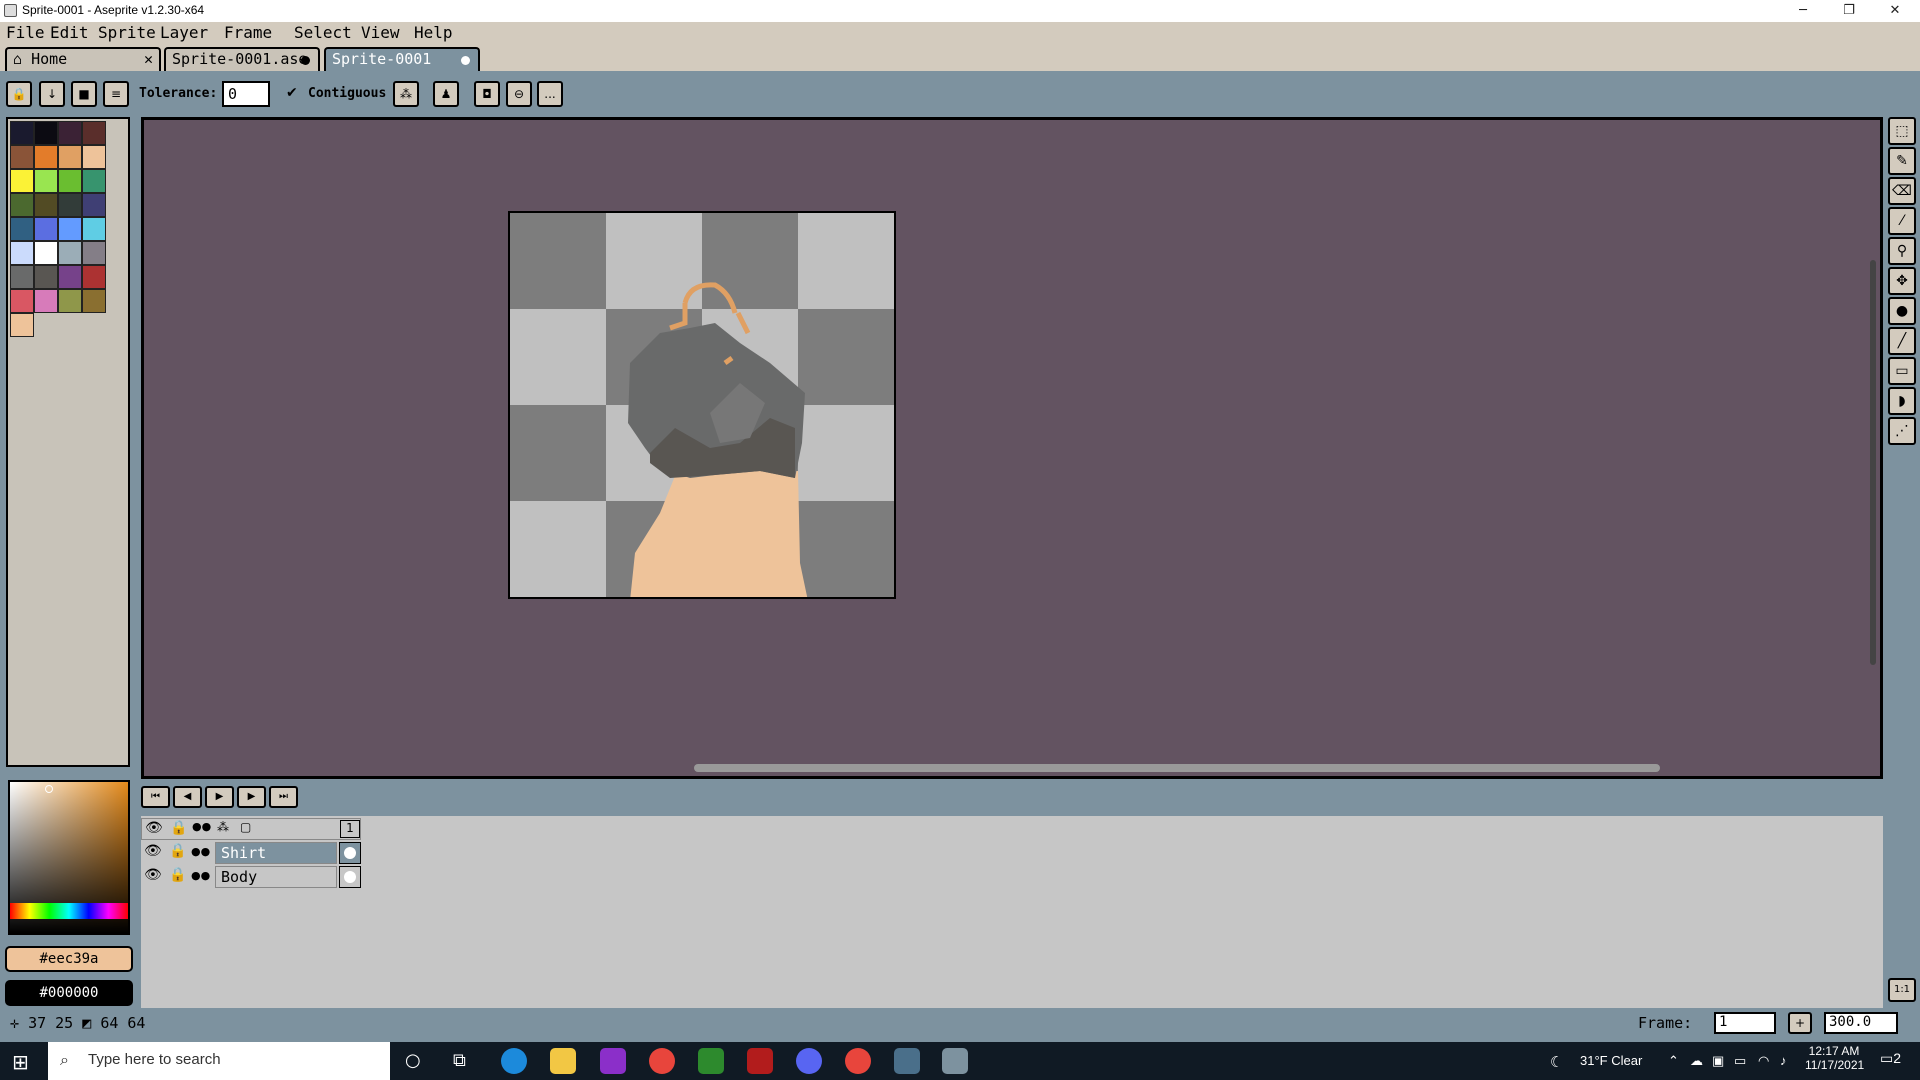 This screenshot has height=1080, width=1920. What do you see at coordinates (1902, 990) in the screenshot?
I see `zoom-1-1-icon: 1:1` at bounding box center [1902, 990].